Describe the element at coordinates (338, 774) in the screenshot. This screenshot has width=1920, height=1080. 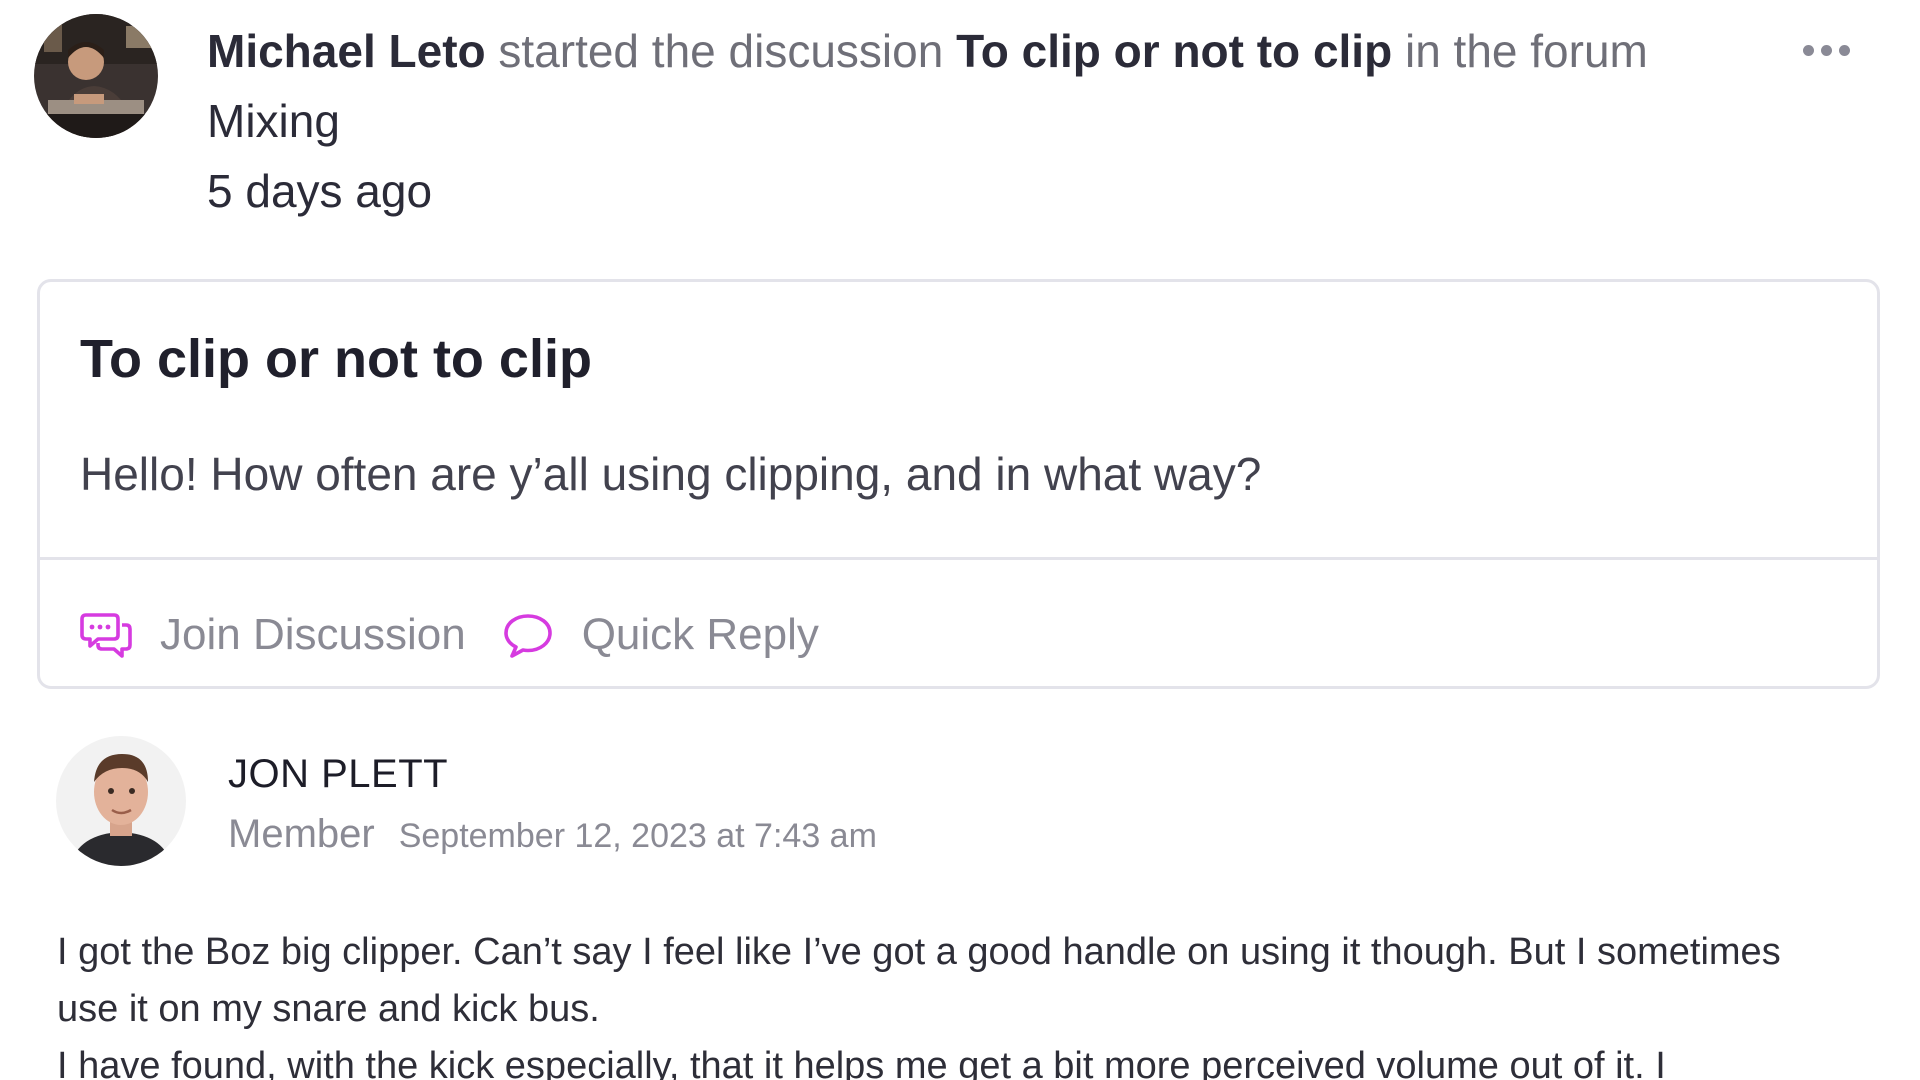
I see `reply-author-name: JON PLETT` at that location.